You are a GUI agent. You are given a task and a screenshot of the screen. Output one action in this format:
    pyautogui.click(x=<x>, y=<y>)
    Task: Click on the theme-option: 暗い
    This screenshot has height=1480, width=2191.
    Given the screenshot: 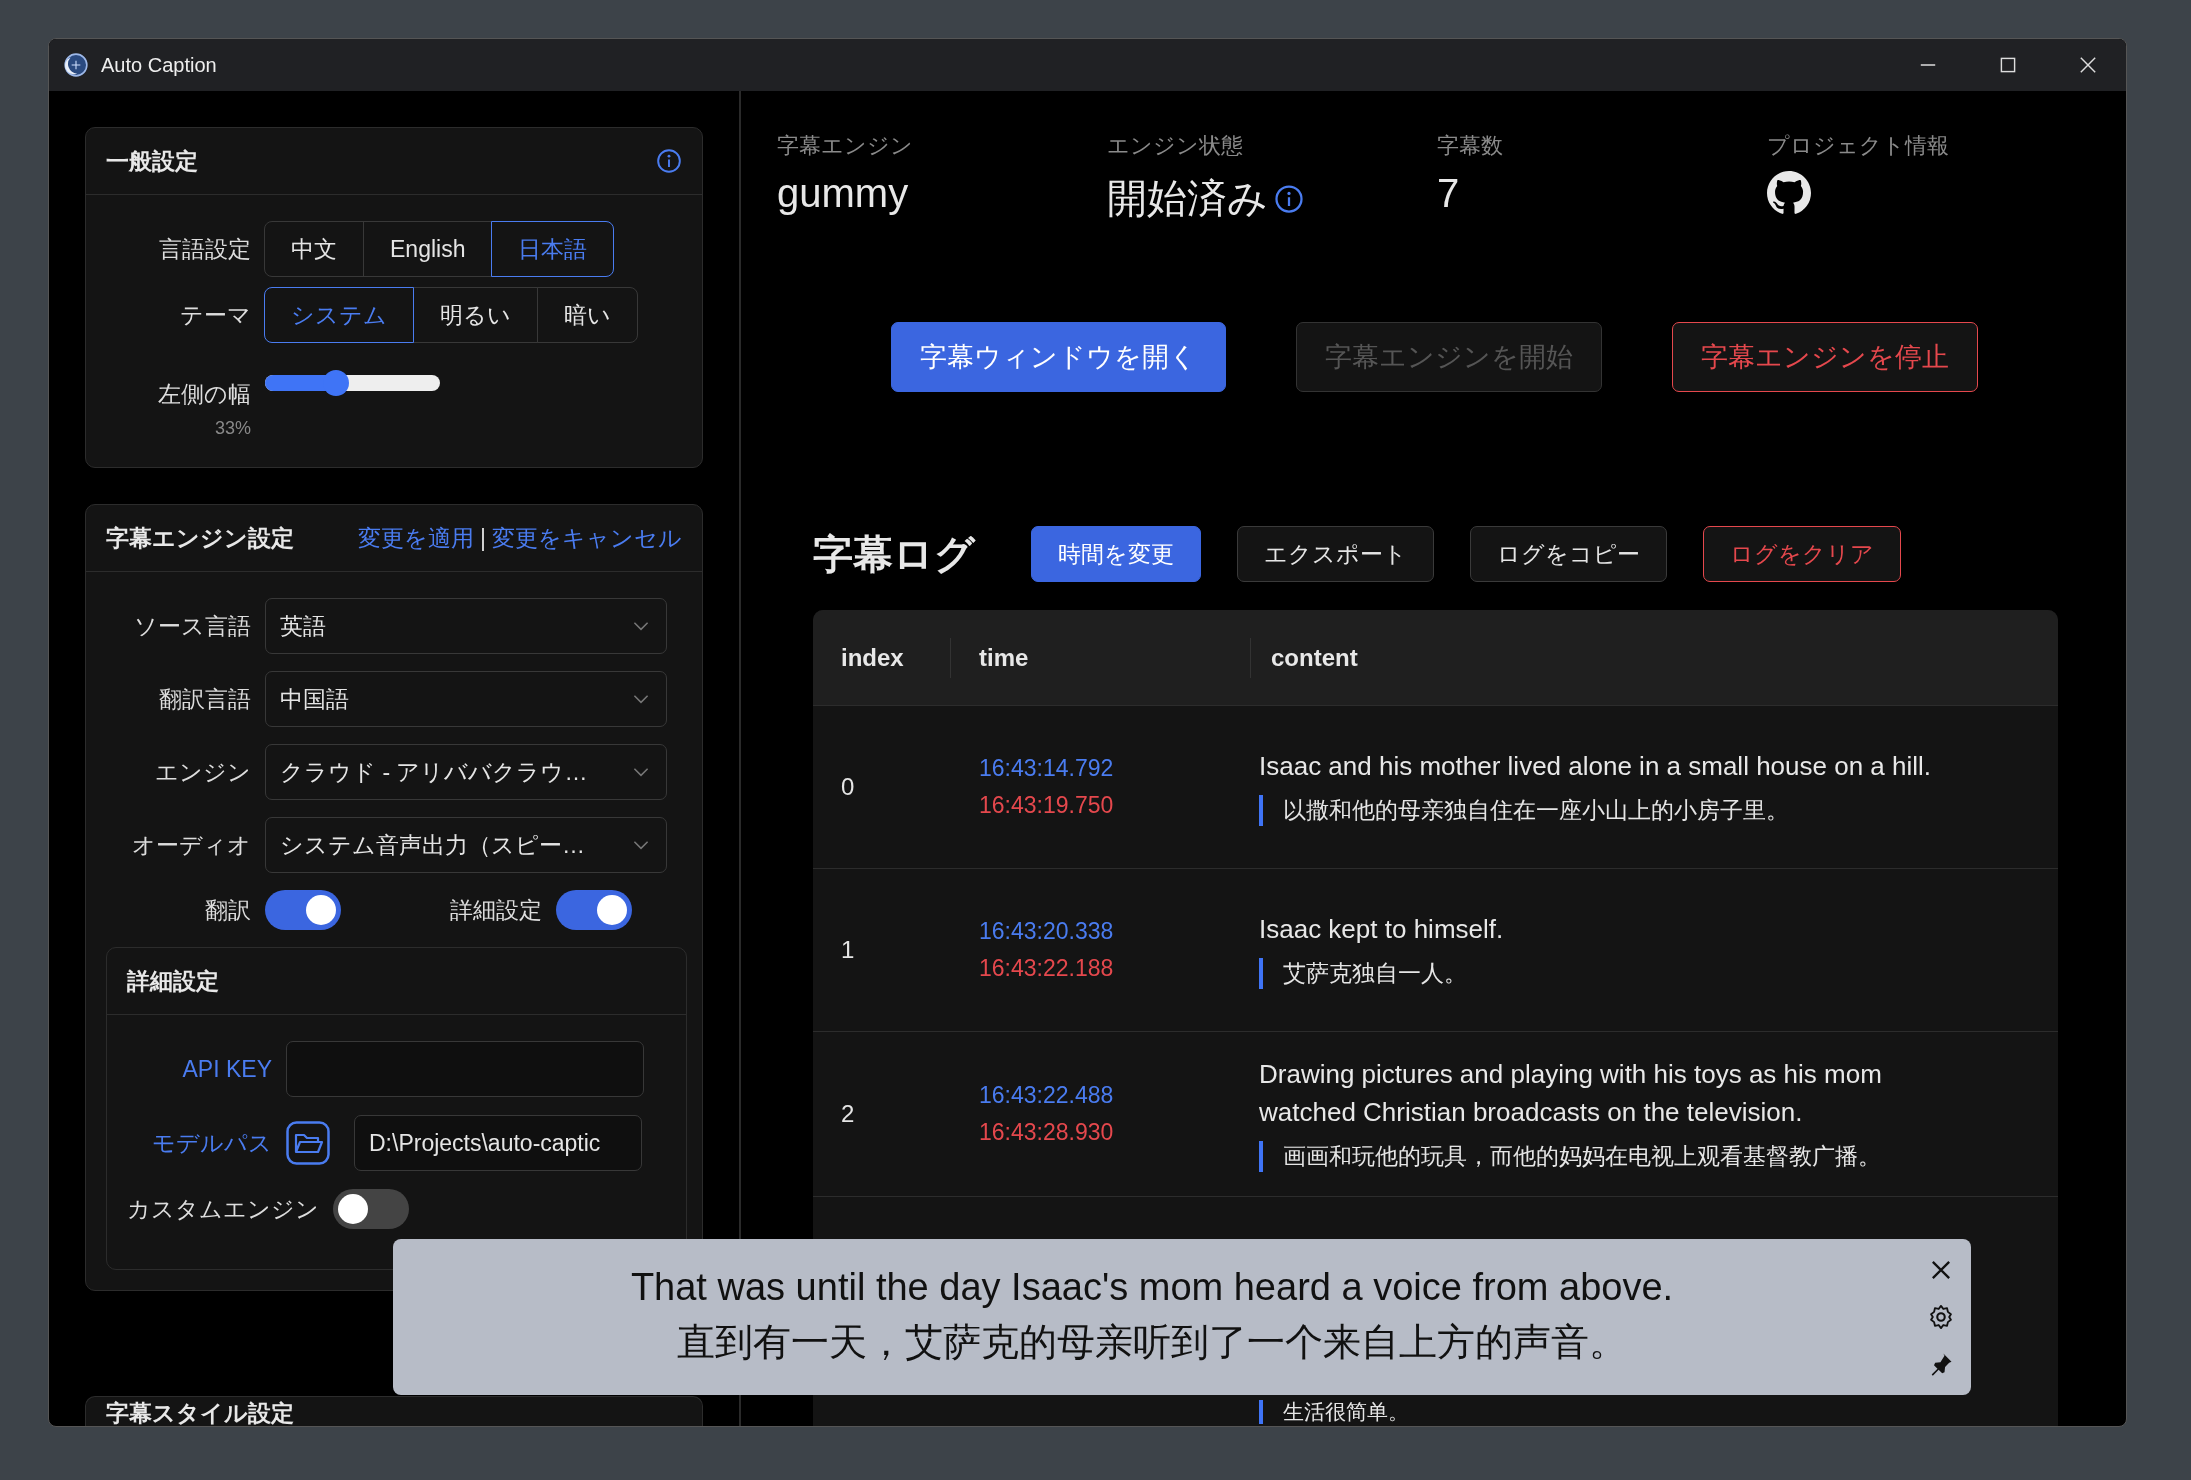 What is the action you would take?
    pyautogui.click(x=587, y=315)
    